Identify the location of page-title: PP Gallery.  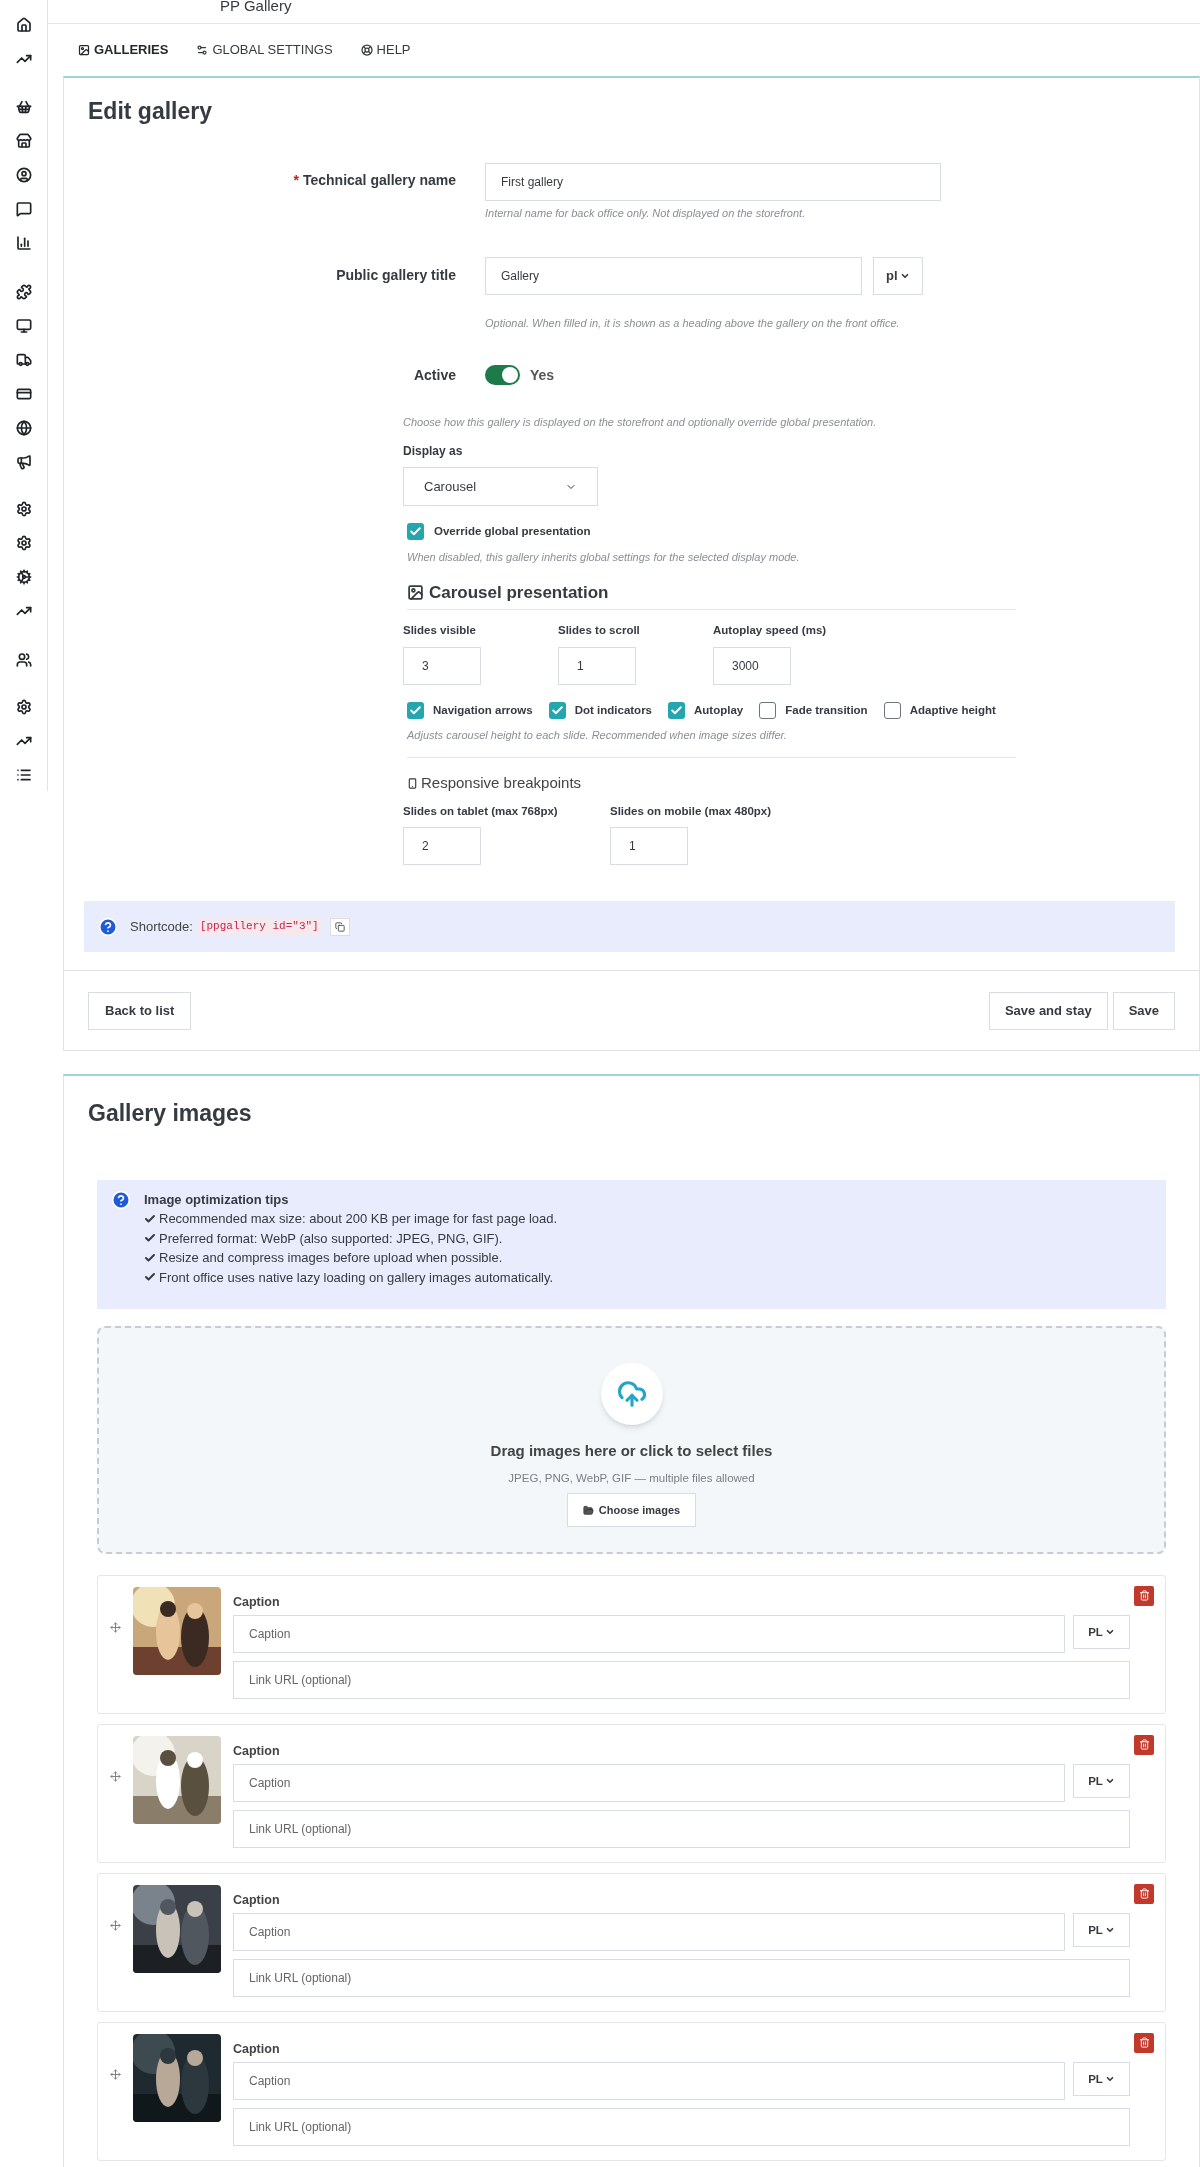
(256, 8).